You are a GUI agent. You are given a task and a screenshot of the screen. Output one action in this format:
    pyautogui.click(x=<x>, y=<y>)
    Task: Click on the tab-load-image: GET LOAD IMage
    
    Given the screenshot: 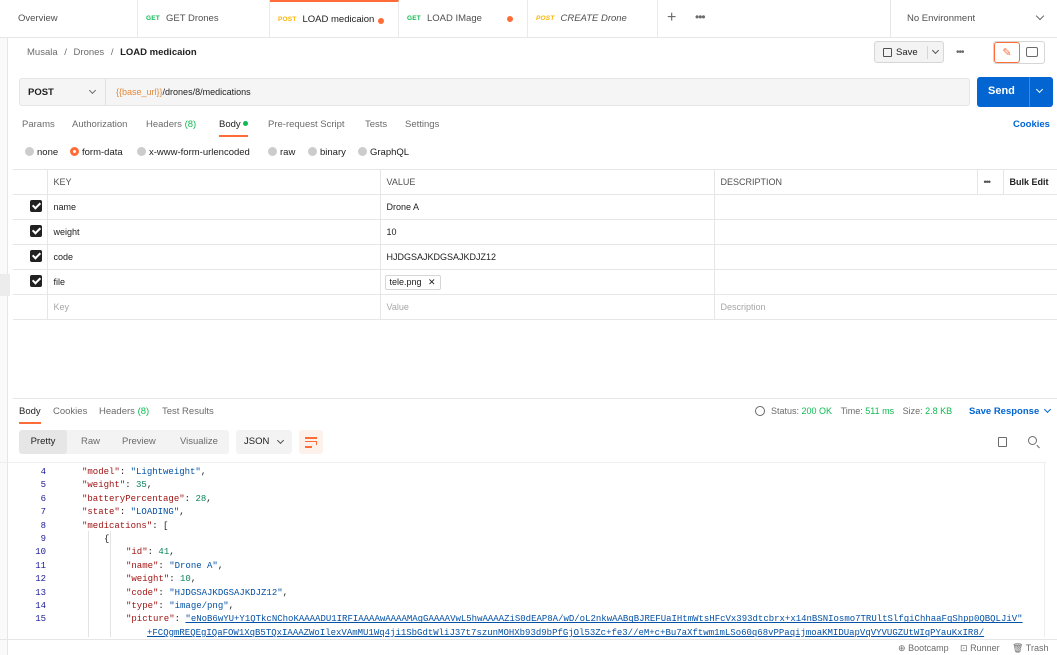 What is the action you would take?
    pyautogui.click(x=463, y=18)
    